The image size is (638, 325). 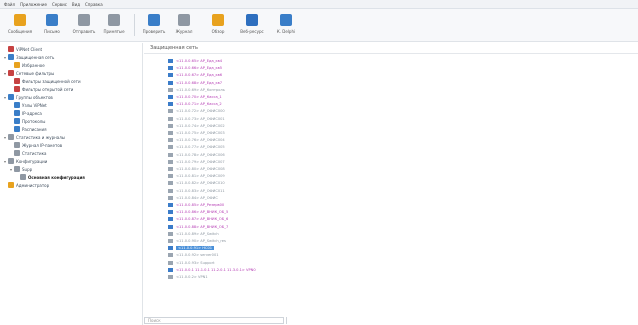 What do you see at coordinates (196, 183) in the screenshot?
I see `network-node-row: <11.0.0.82> AP_ОФИС010` at bounding box center [196, 183].